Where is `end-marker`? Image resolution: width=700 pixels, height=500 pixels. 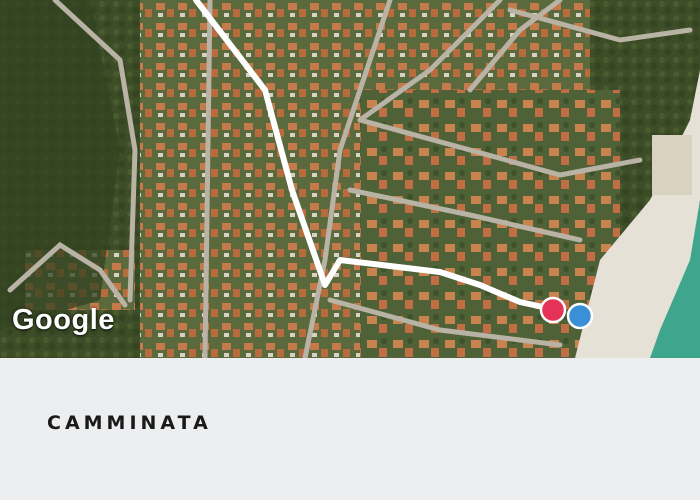 end-marker is located at coordinates (580, 316).